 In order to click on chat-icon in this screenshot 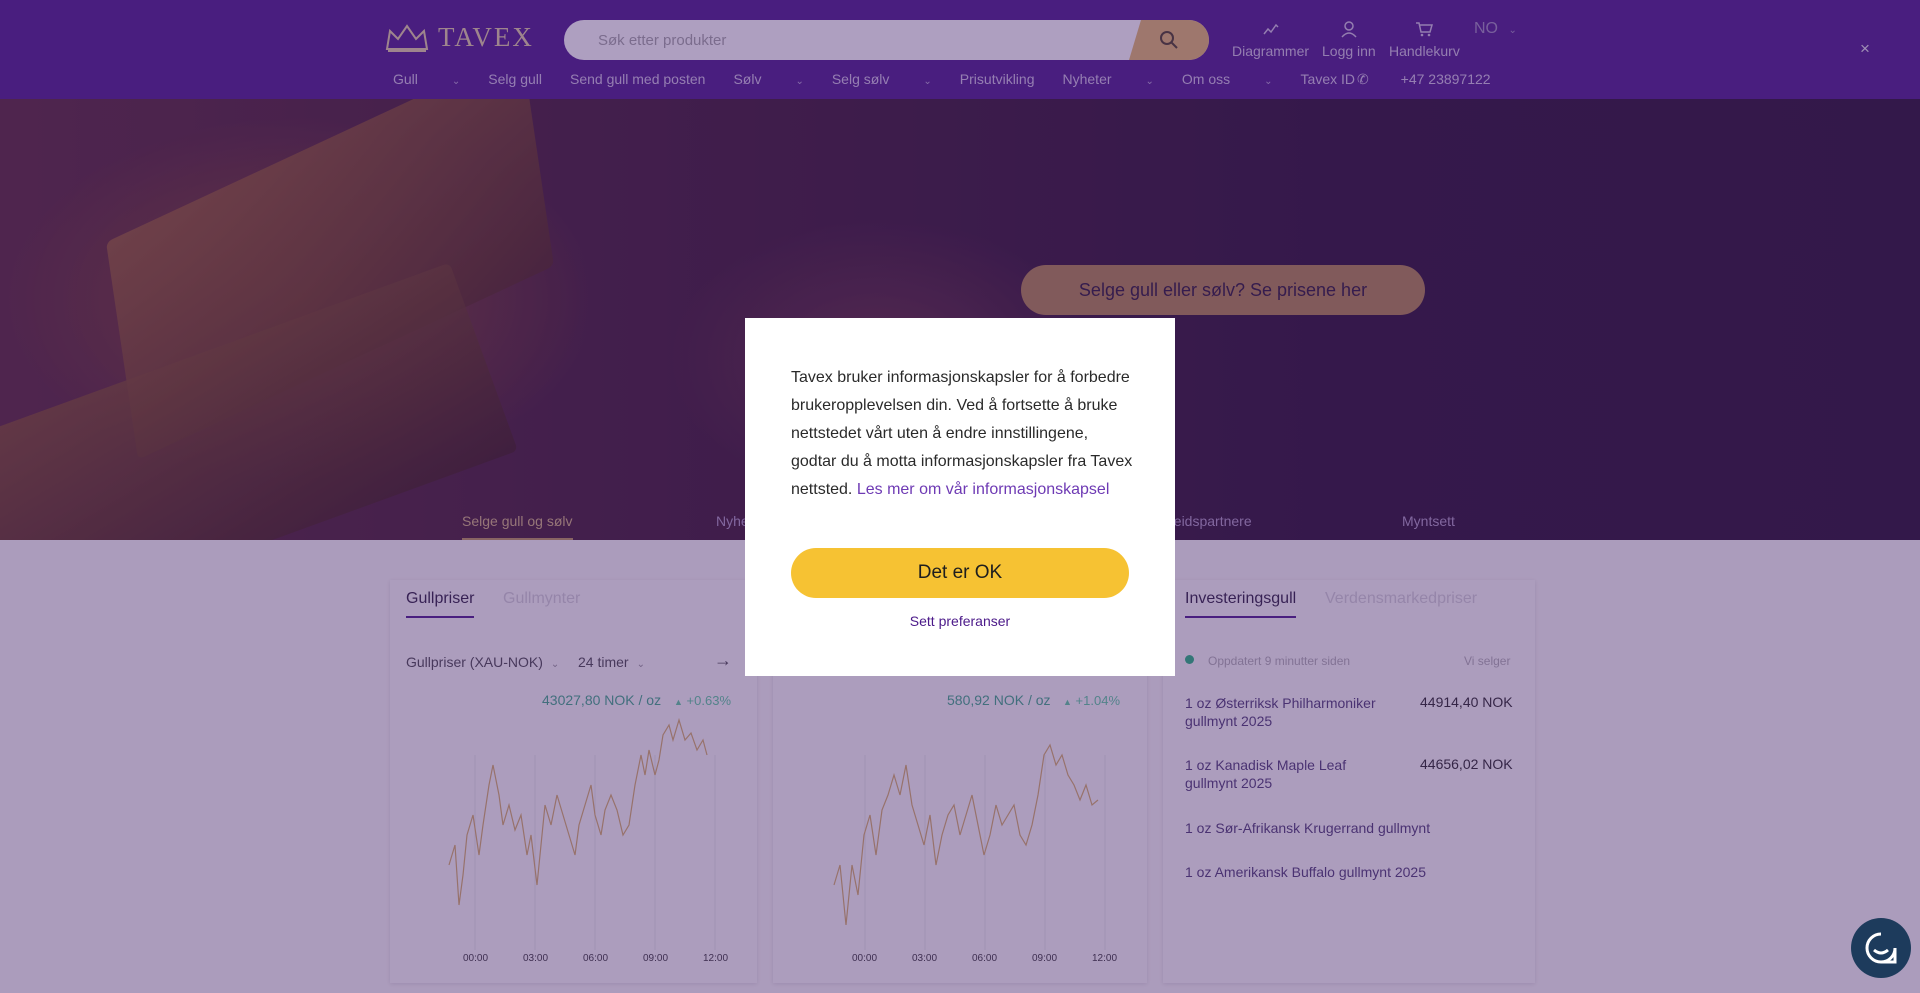, I will do `click(1881, 948)`.